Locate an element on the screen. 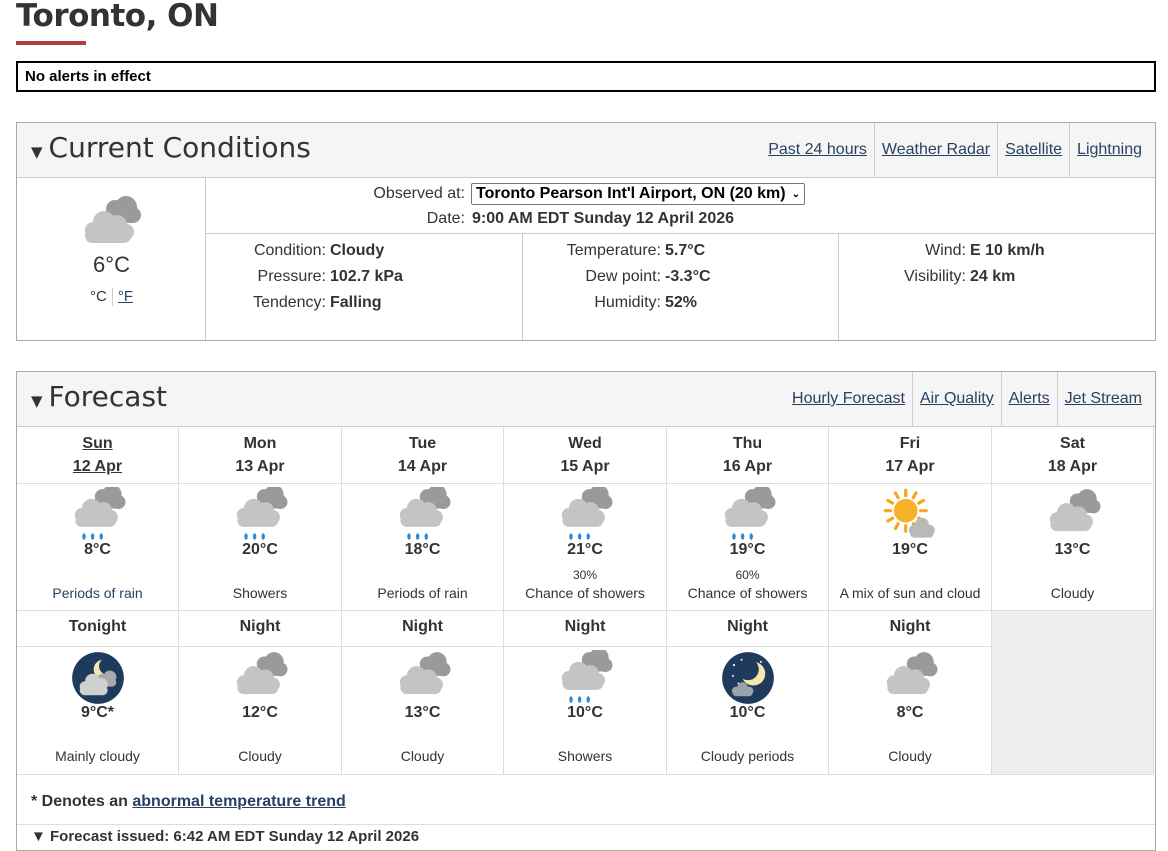  forecast-day-temperature: 8°C is located at coordinates (97, 549).